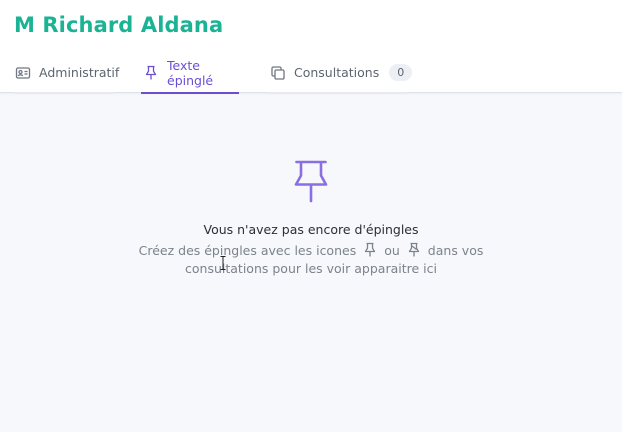 The height and width of the screenshot is (432, 622). I want to click on patient-name: M Richard Aldana, so click(119, 25).